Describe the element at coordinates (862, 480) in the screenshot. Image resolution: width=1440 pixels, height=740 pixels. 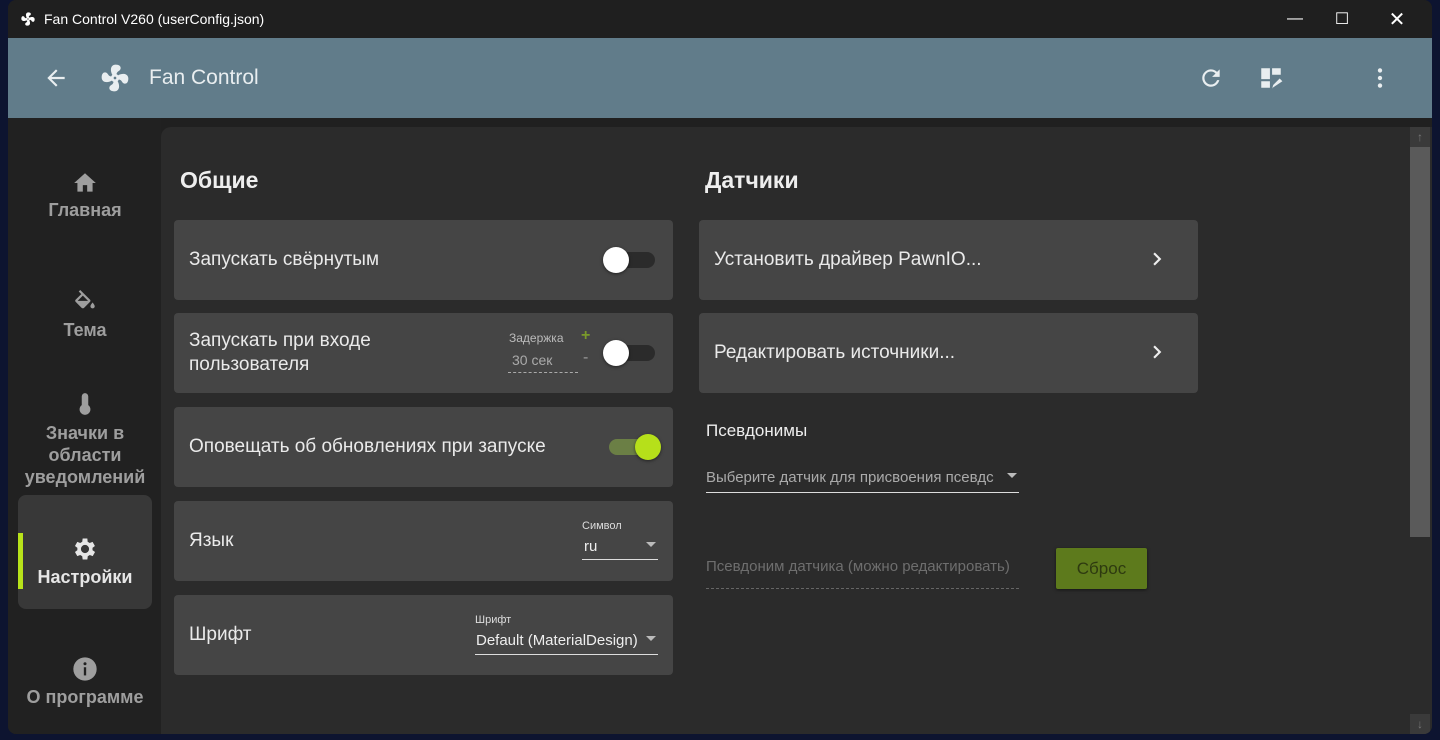
I see `sensor-select: Выберите датчик для присвоения псевдс` at that location.